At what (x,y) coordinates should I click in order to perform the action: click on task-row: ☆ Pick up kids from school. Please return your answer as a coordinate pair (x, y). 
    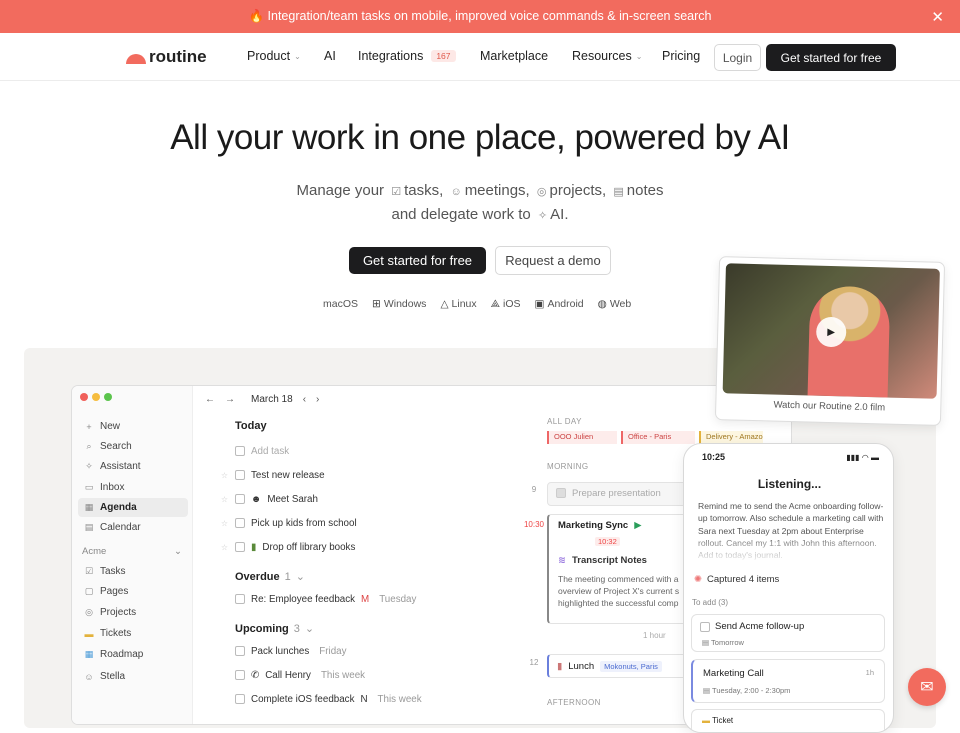
    Looking at the image, I should click on (288, 523).